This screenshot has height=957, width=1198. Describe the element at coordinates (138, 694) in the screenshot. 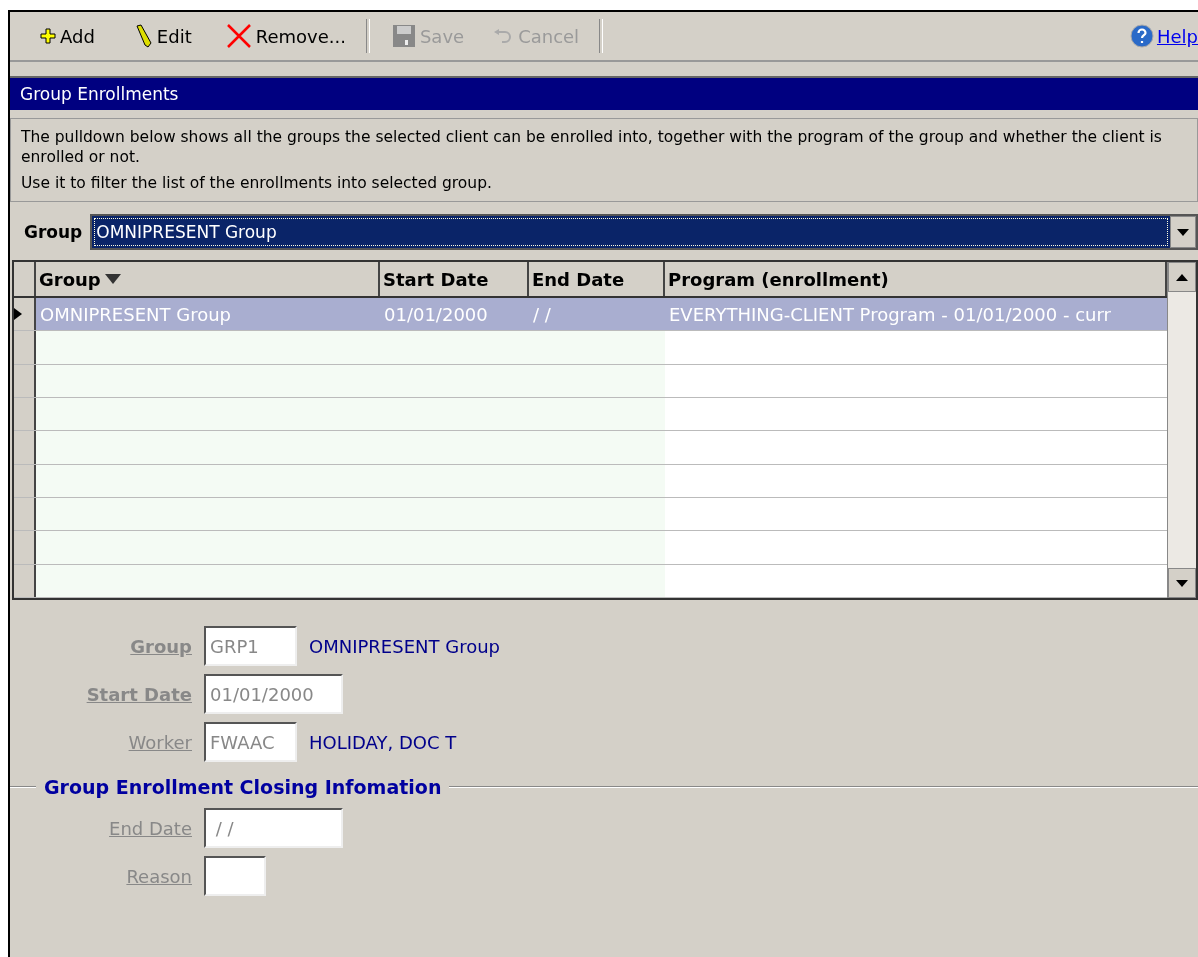

I see `field-label: Start Date` at that location.